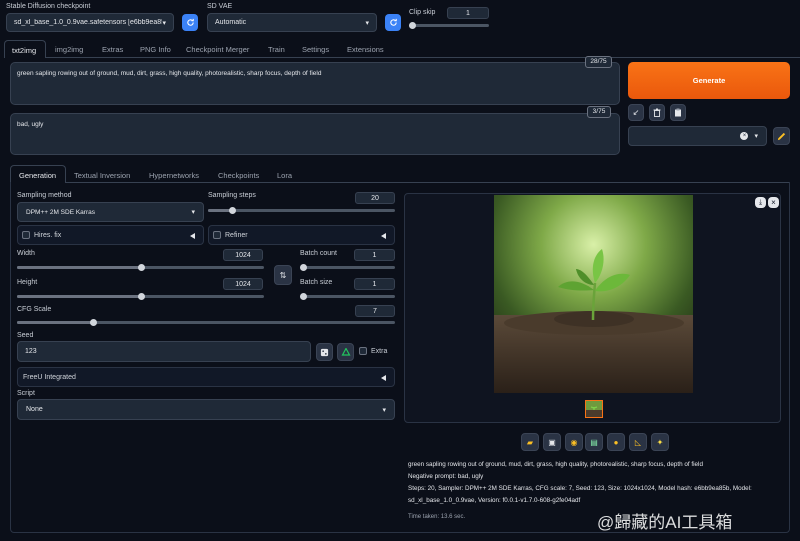  I want to click on zip-button: ◉, so click(574, 442).